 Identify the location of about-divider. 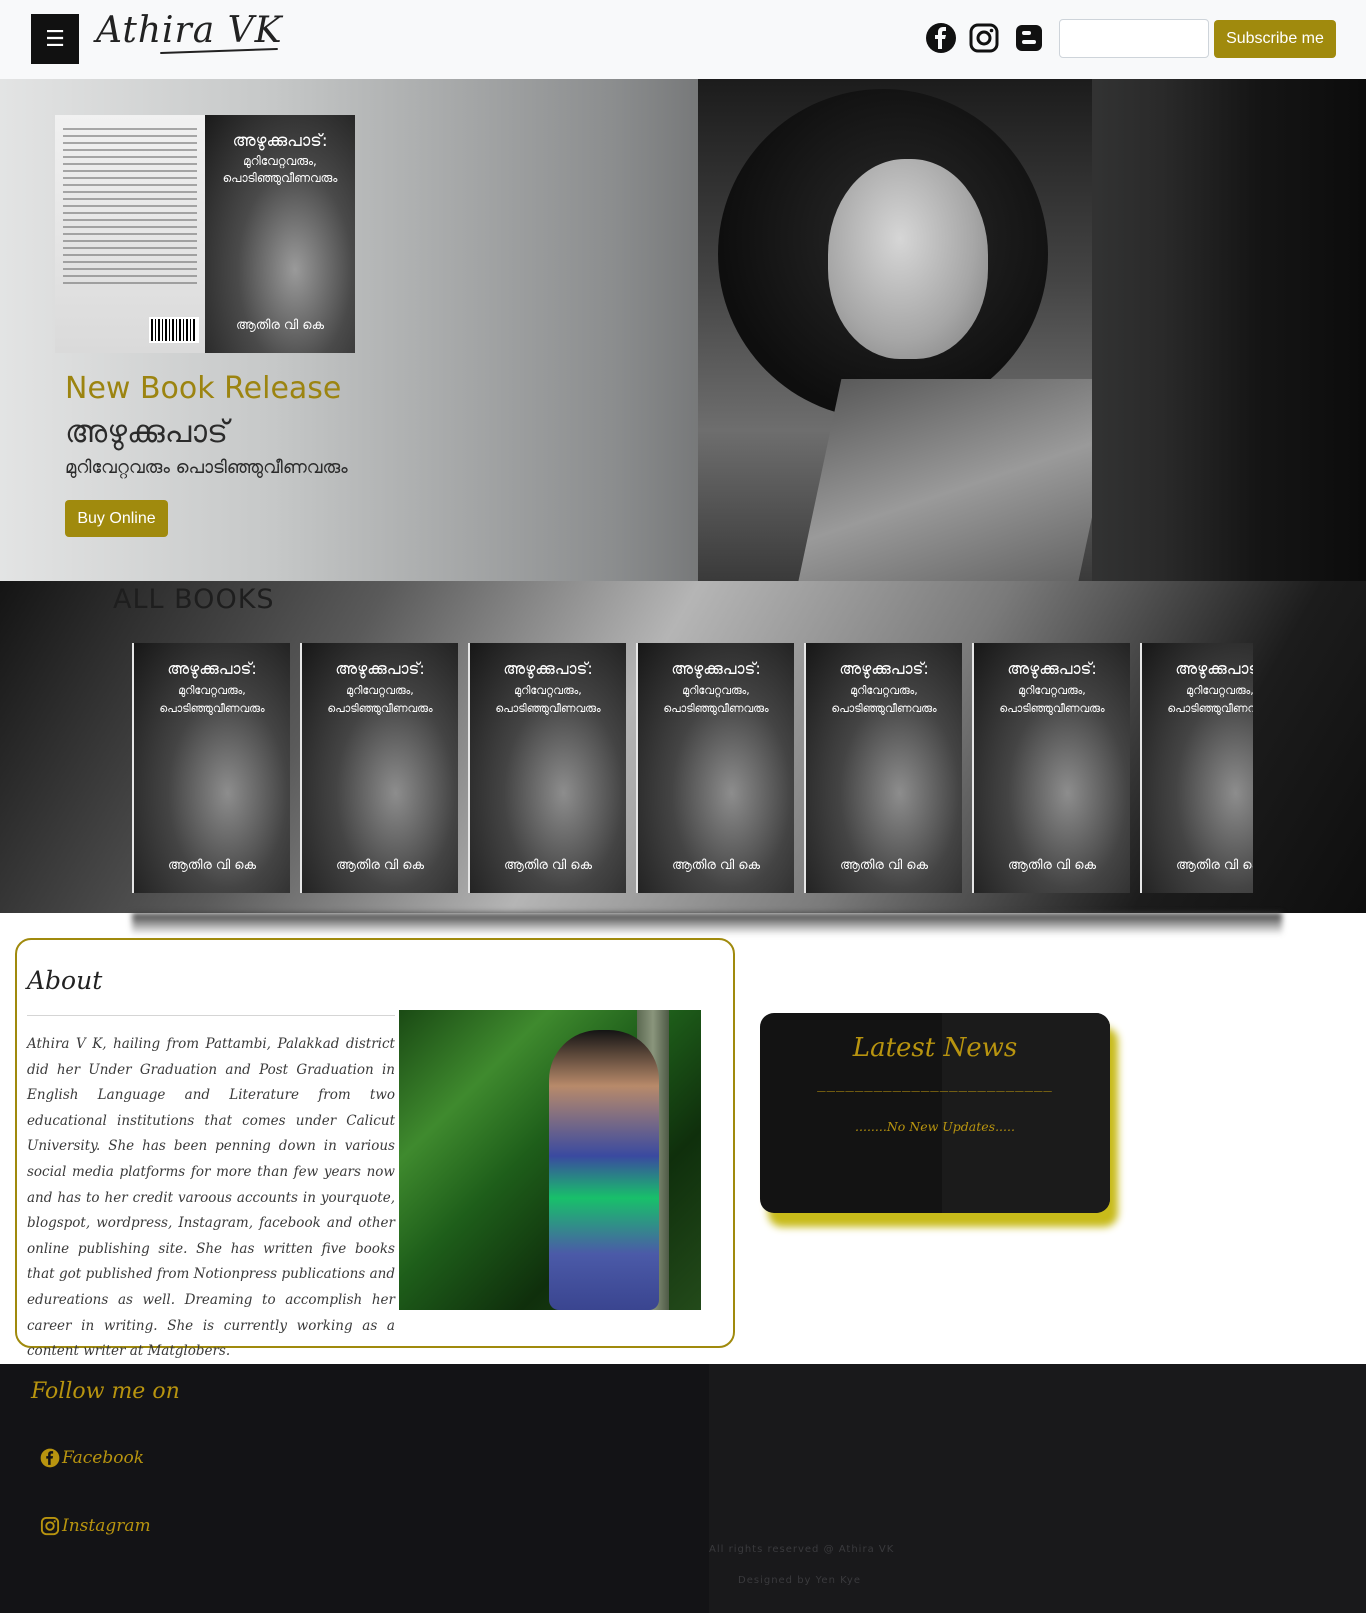
(211, 1015).